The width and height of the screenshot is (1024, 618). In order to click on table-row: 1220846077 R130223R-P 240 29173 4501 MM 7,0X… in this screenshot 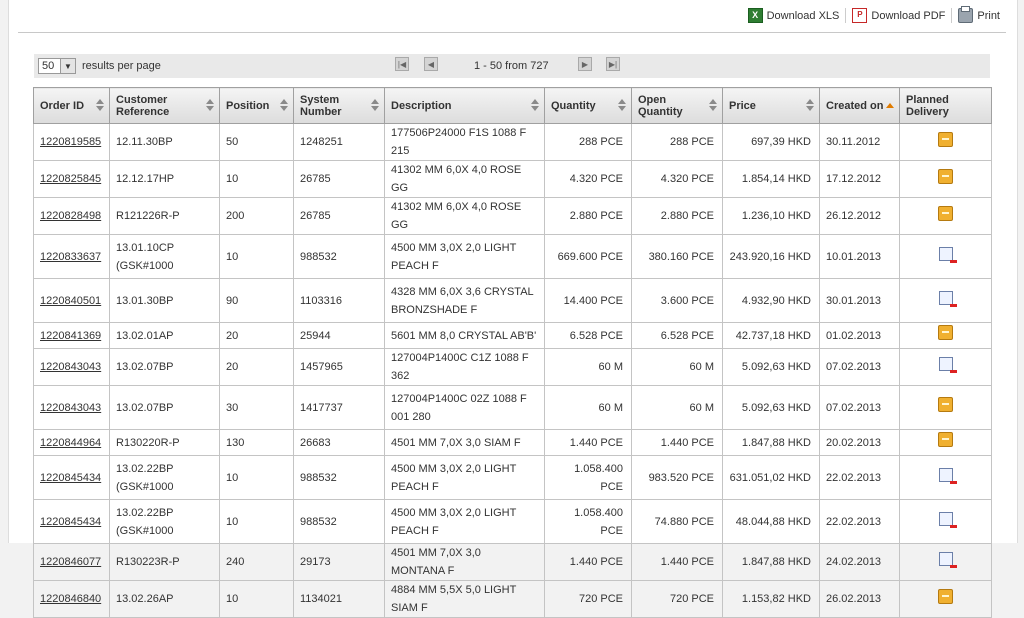, I will do `click(512, 562)`.